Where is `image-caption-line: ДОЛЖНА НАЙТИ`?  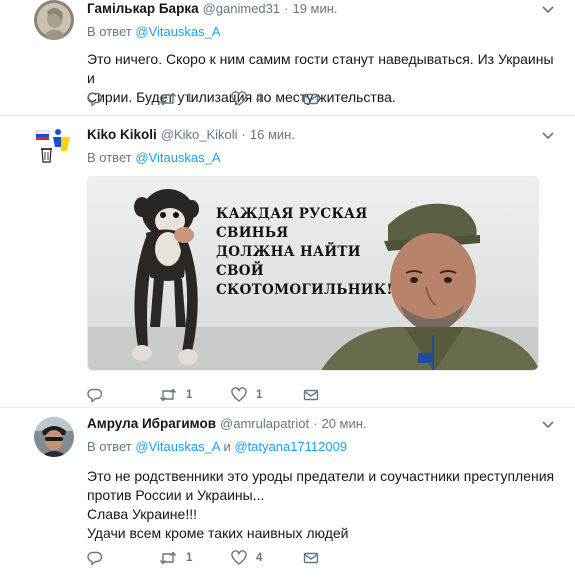 image-caption-line: ДОЛЖНА НАЙТИ is located at coordinates (288, 252).